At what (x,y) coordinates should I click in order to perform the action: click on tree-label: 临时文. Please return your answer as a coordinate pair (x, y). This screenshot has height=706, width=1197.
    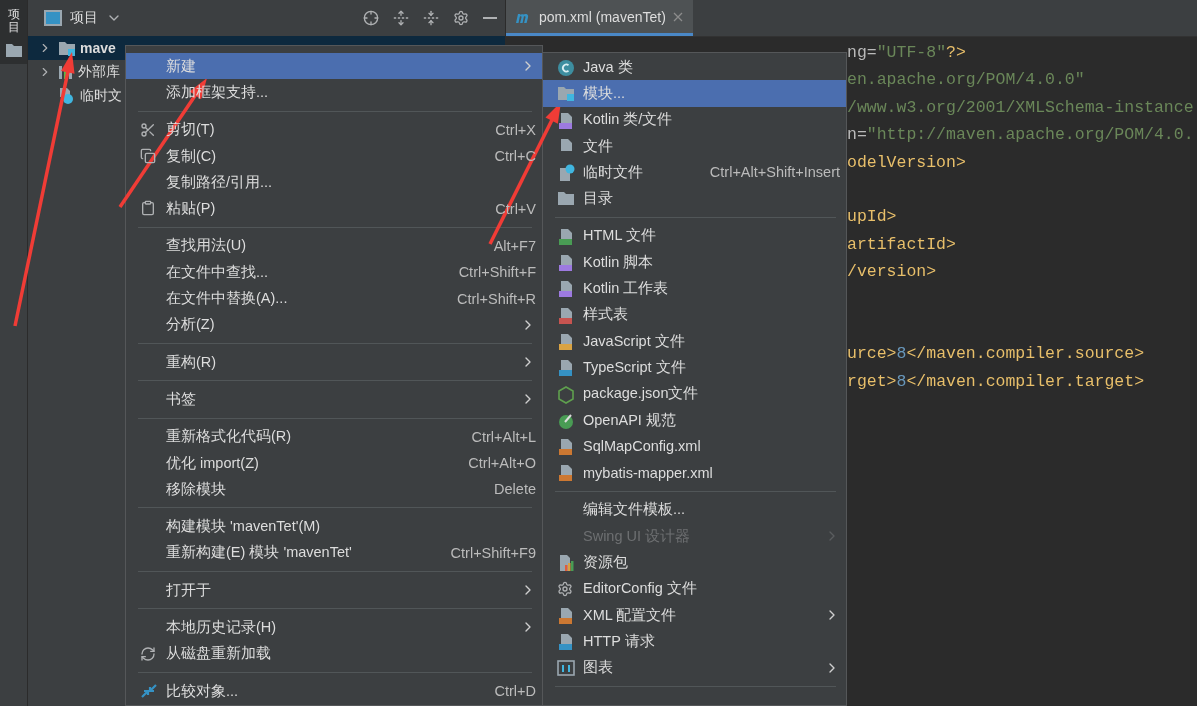
    Looking at the image, I should click on (101, 96).